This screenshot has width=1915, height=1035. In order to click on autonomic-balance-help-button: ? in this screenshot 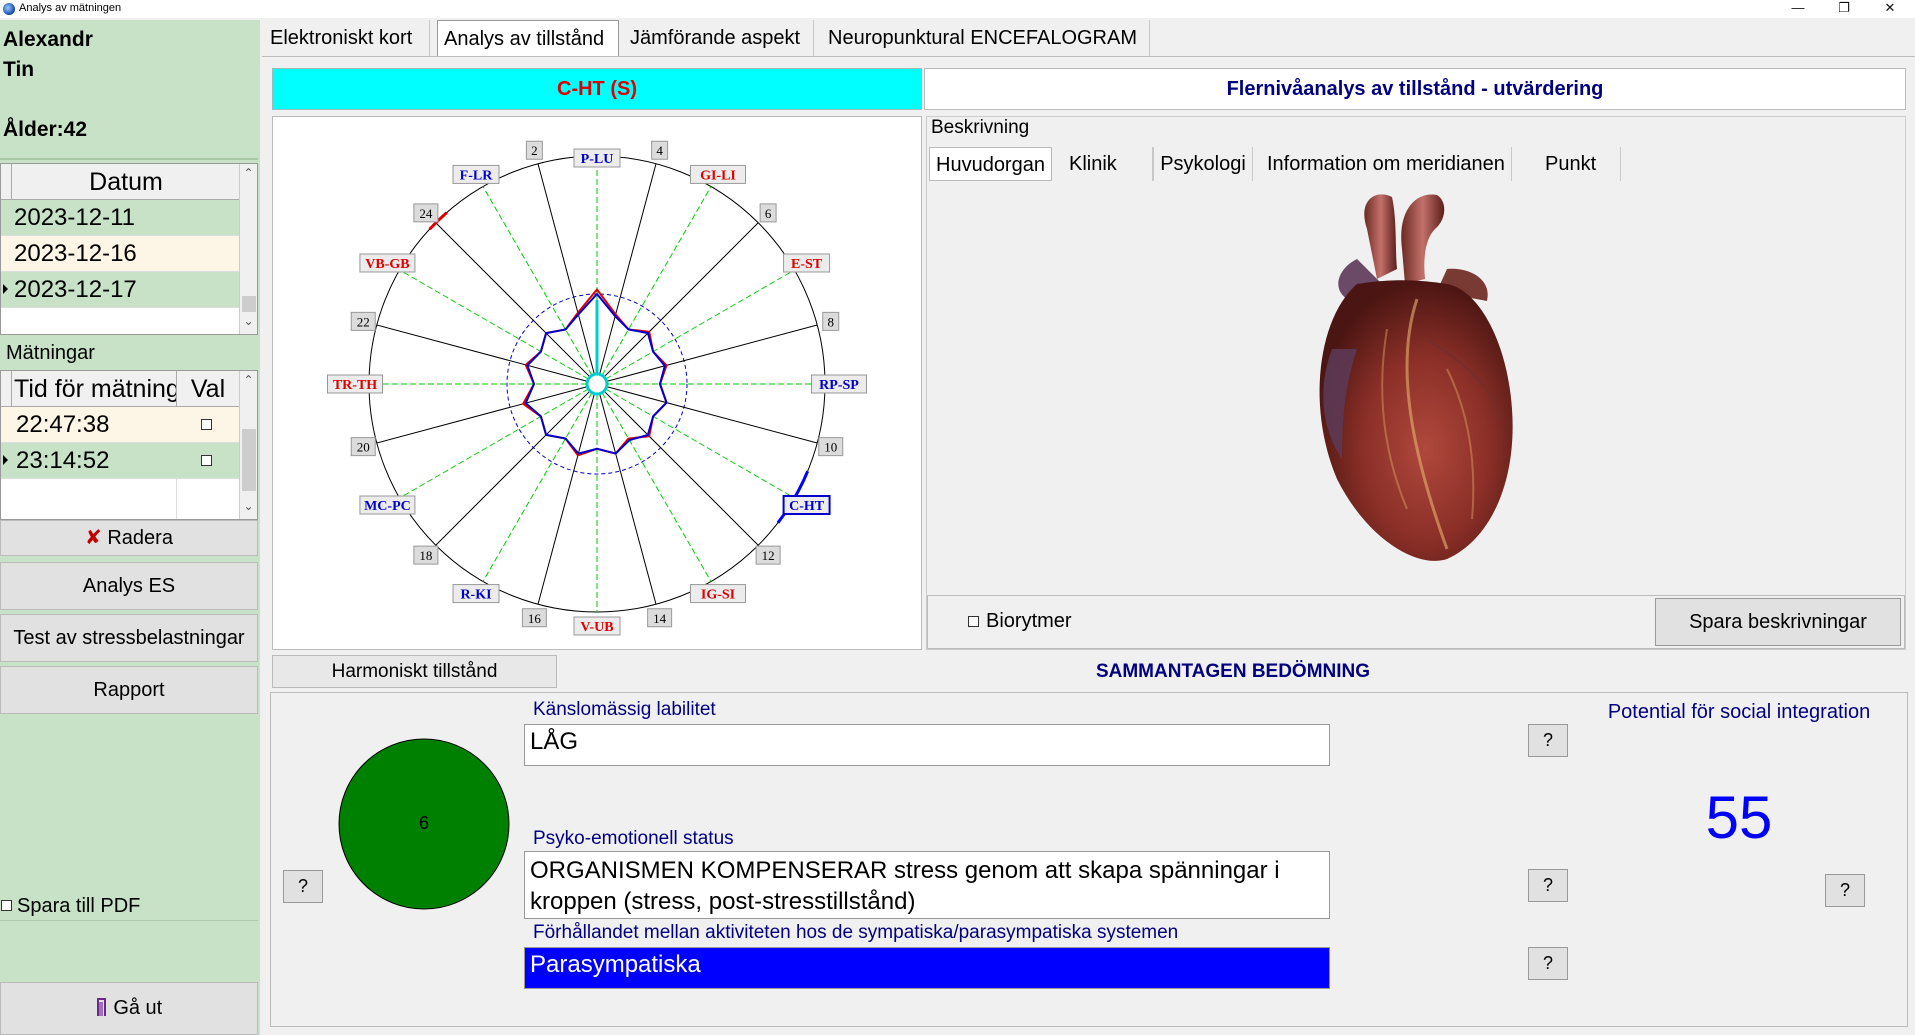, I will do `click(1548, 963)`.